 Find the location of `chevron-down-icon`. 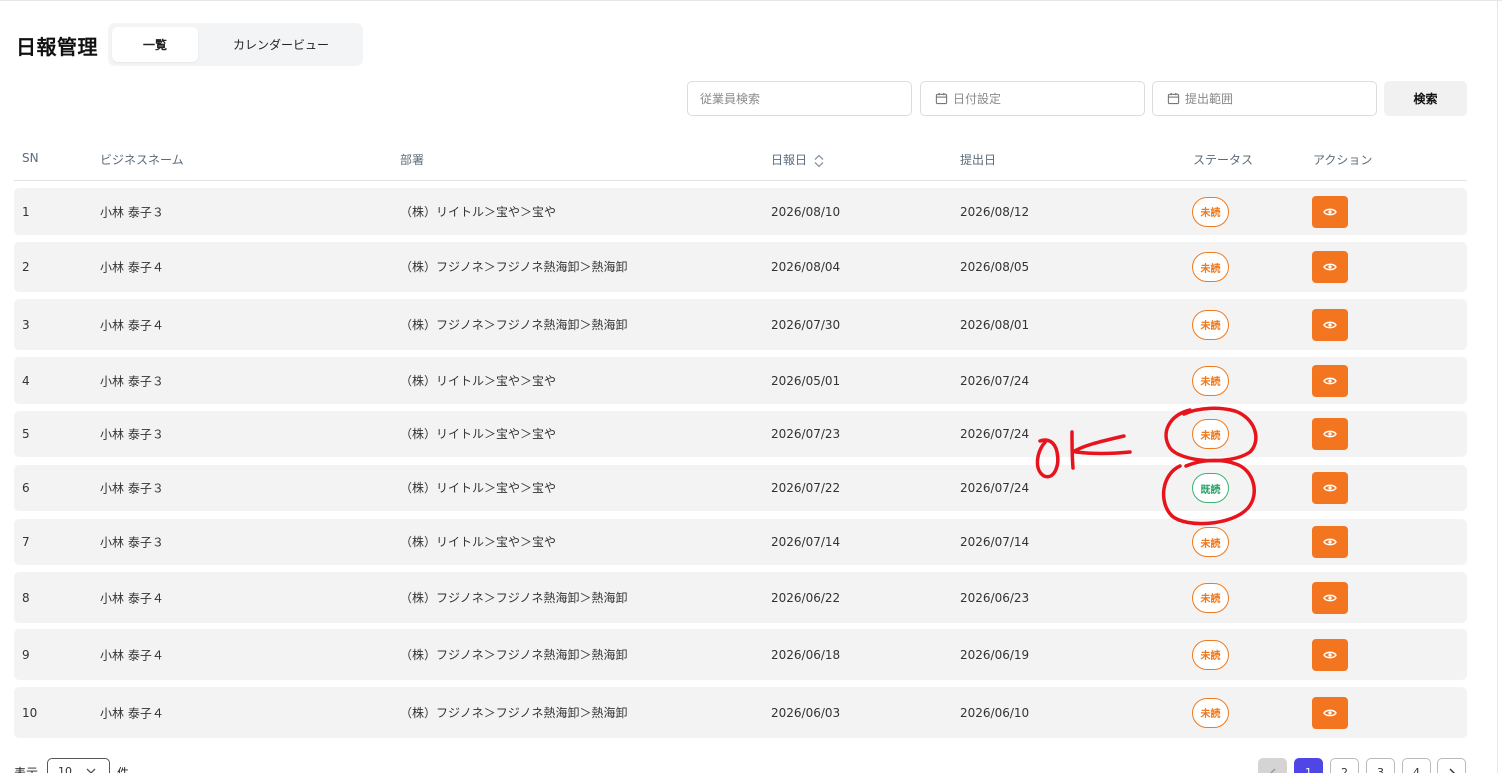

chevron-down-icon is located at coordinates (91, 770).